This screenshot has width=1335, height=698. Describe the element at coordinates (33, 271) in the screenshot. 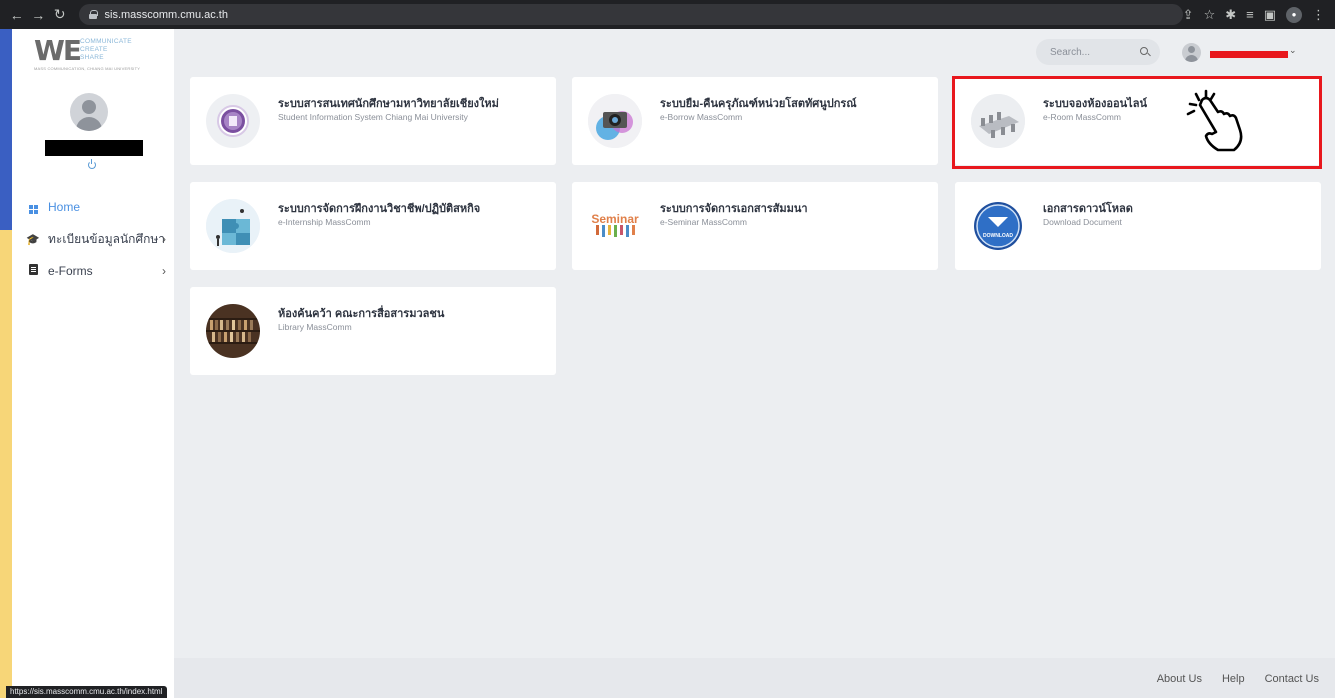

I see `form-icon` at that location.